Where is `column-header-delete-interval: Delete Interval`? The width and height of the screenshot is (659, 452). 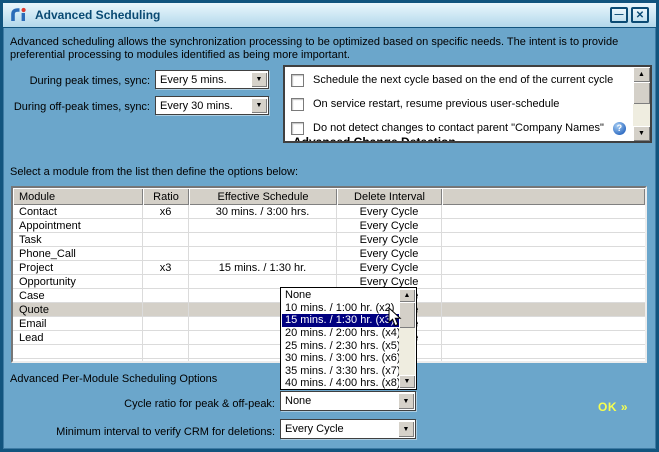 column-header-delete-interval: Delete Interval is located at coordinates (389, 196).